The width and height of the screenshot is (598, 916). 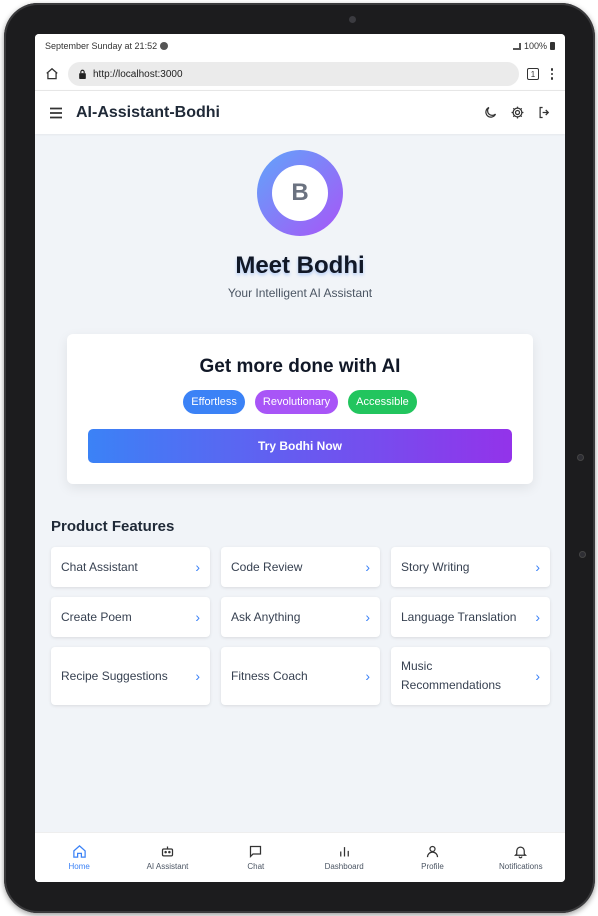 What do you see at coordinates (300, 293) in the screenshot?
I see `page-subtitle: Your Intelligent AI Assistant` at bounding box center [300, 293].